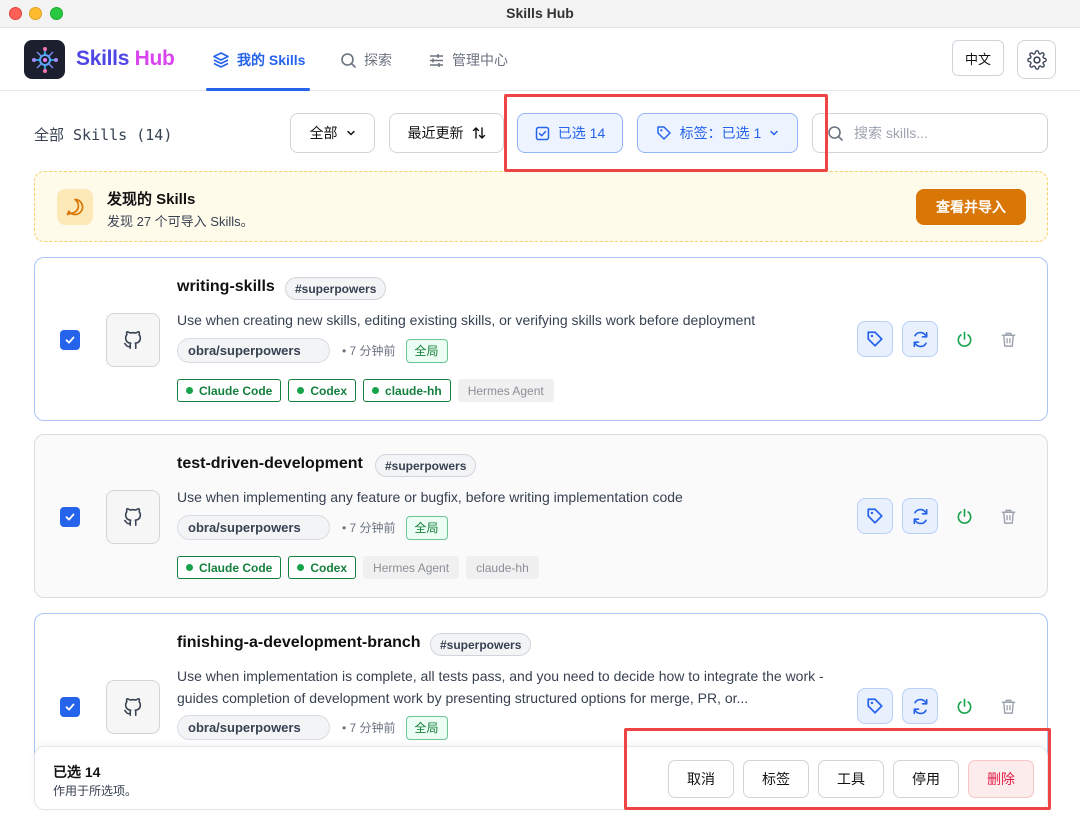 This screenshot has height=826, width=1080. Describe the element at coordinates (95, 791) in the screenshot. I see `bulk-subtitle: 作用于所选项。` at that location.